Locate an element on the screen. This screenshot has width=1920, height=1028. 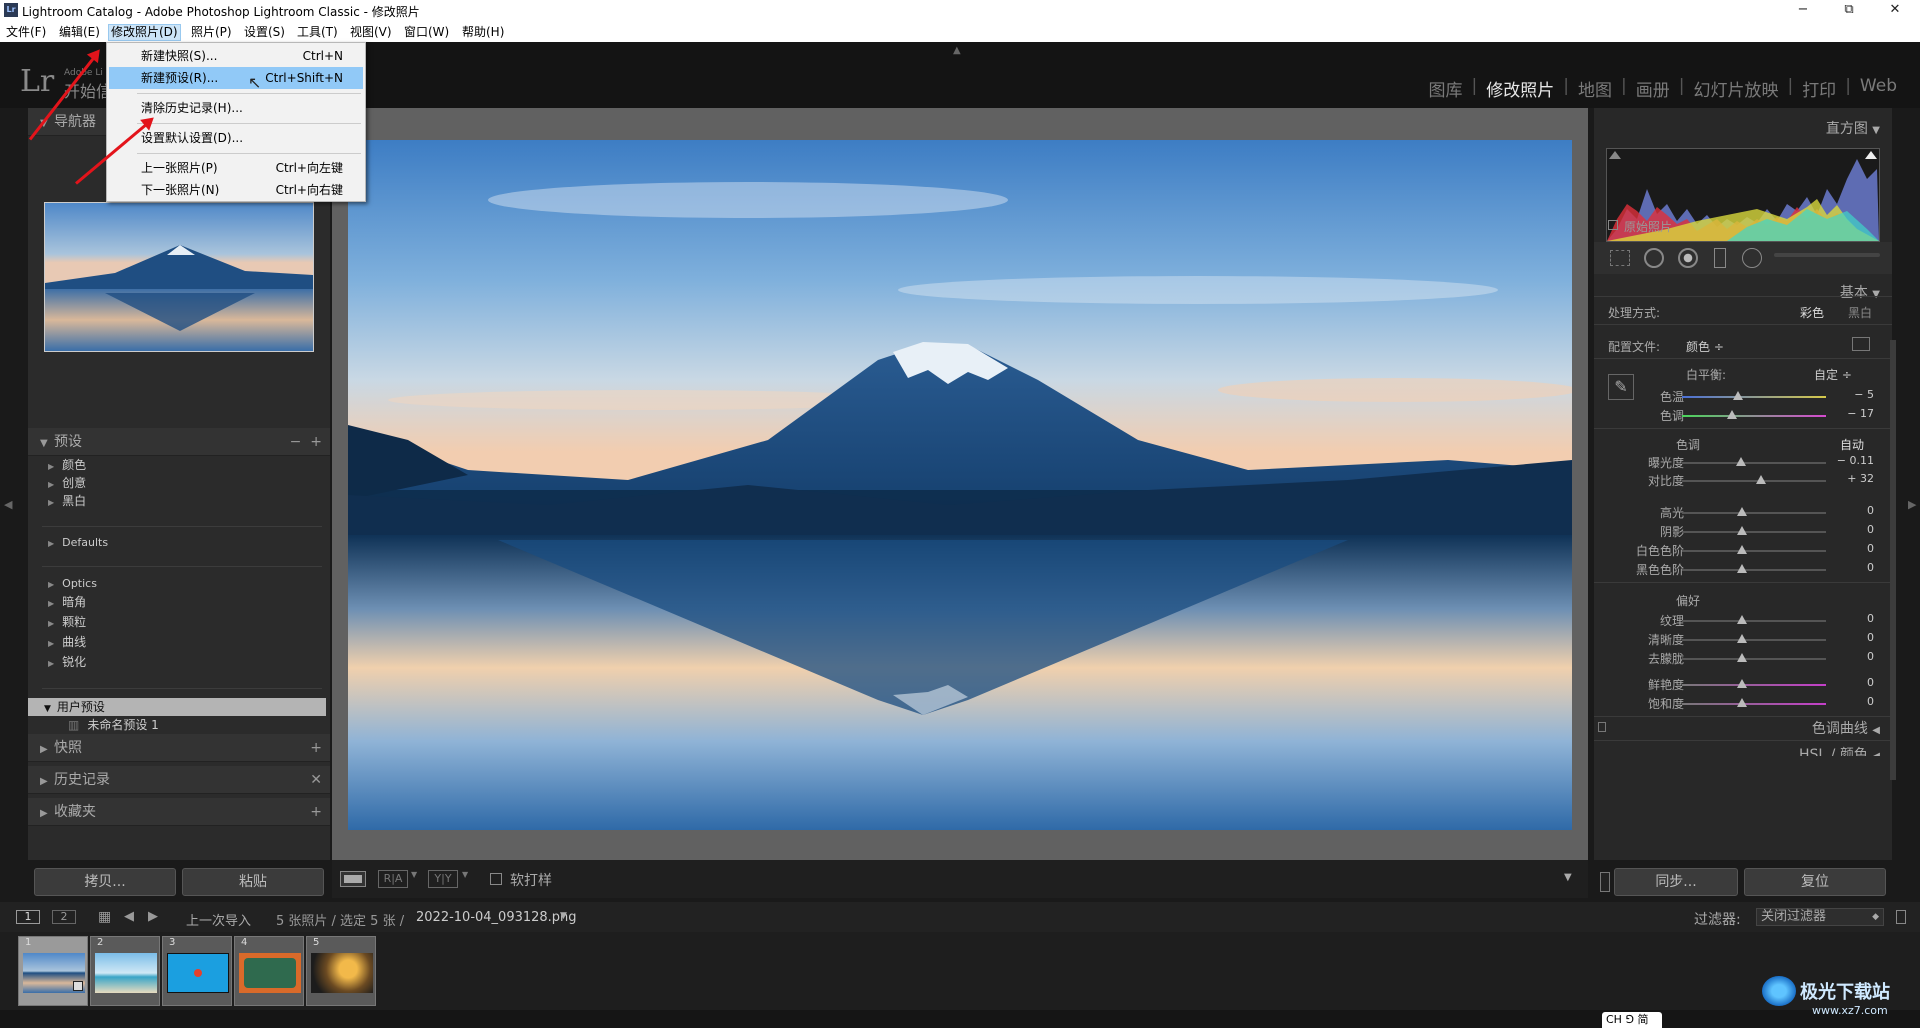
preset-group-vignette: ▶ 暗角 is located at coordinates (67, 602).